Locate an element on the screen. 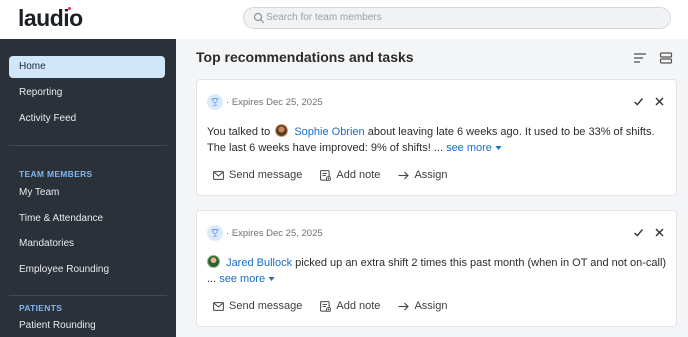 This screenshot has height=337, width=688. sidebar-item-time-attendance: Time & Attendance is located at coordinates (87, 219).